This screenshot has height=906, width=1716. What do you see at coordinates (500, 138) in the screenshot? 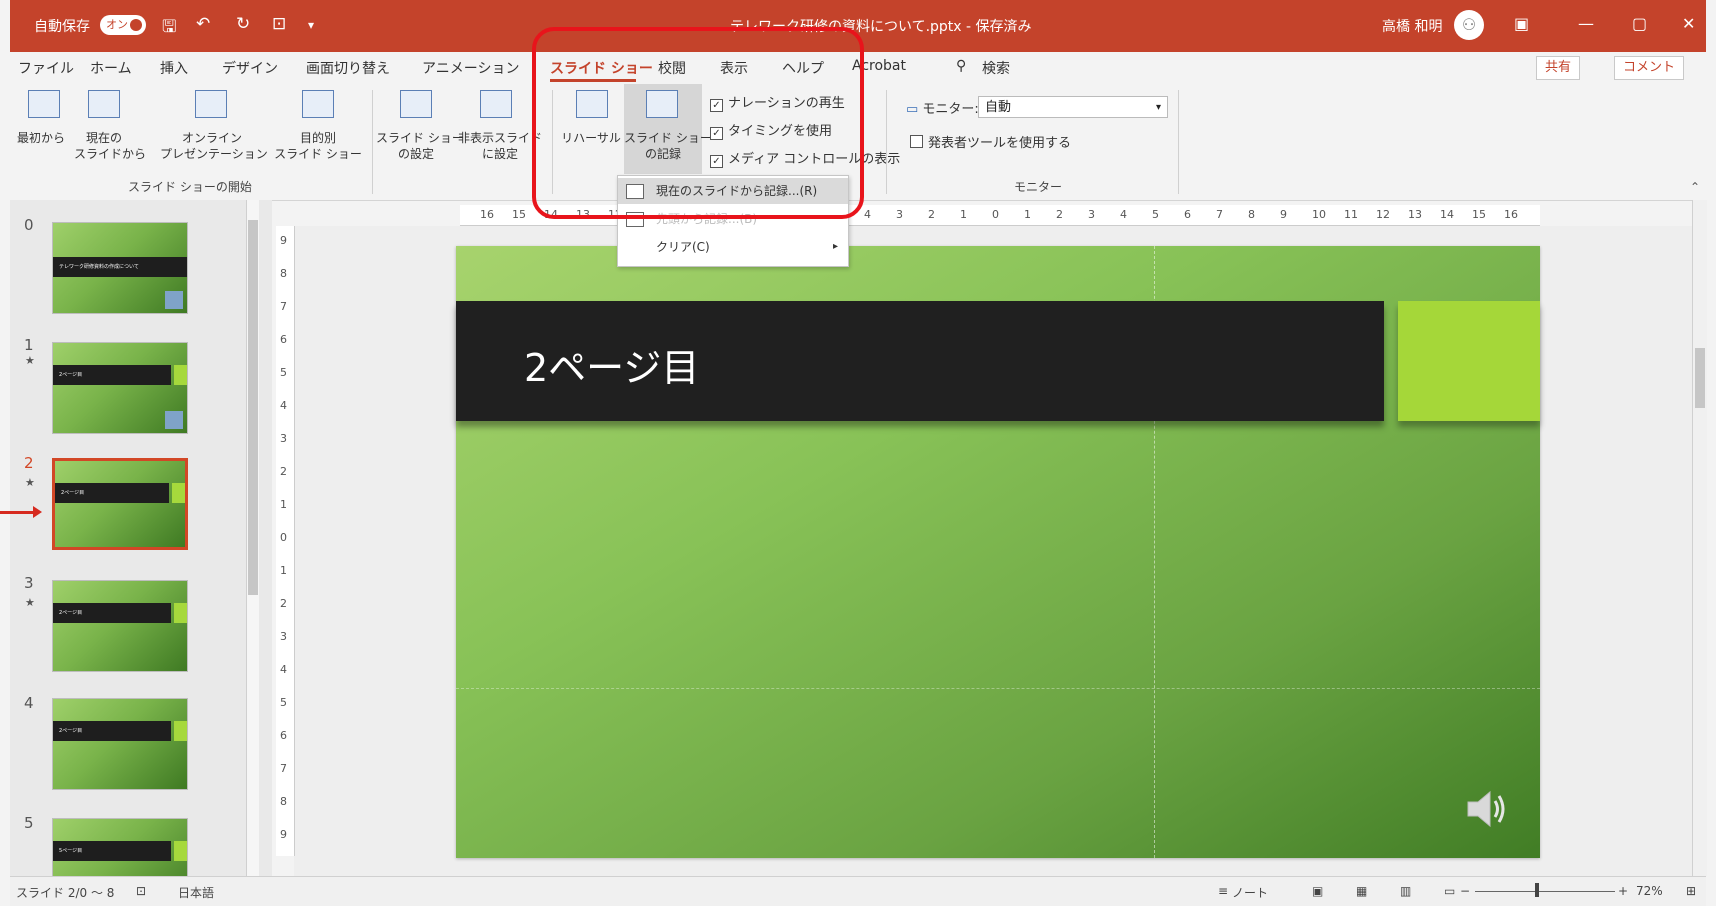
I see `hide-slide-line1: 非表示スライド` at bounding box center [500, 138].